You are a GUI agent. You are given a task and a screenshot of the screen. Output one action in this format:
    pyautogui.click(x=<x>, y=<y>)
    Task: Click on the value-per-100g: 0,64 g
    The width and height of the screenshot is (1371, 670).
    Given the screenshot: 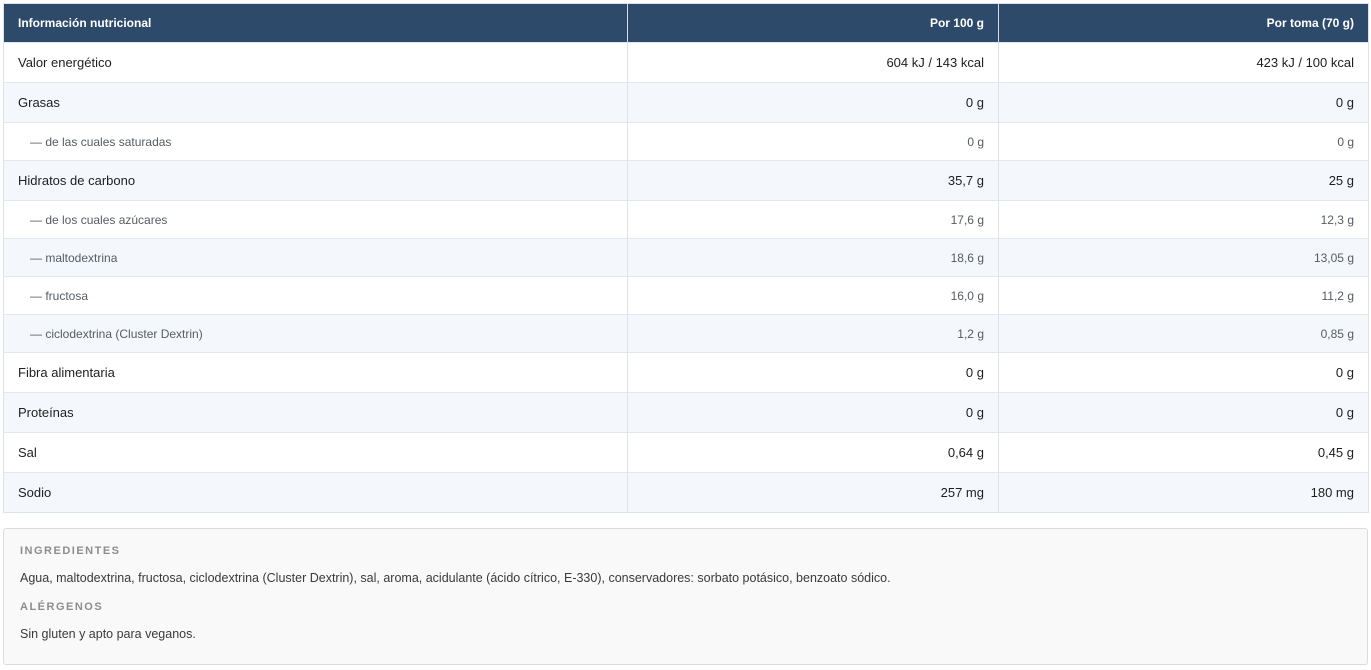 What is the action you would take?
    pyautogui.click(x=813, y=452)
    